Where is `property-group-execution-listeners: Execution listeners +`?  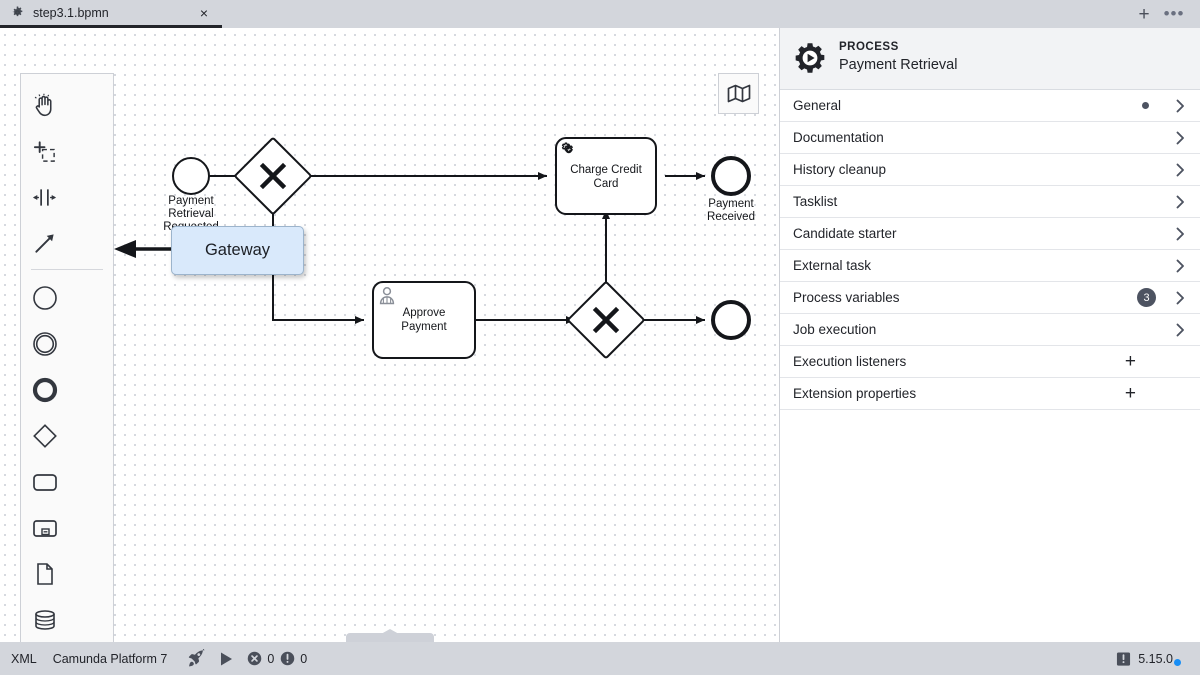 property-group-execution-listeners: Execution listeners + is located at coordinates (990, 362).